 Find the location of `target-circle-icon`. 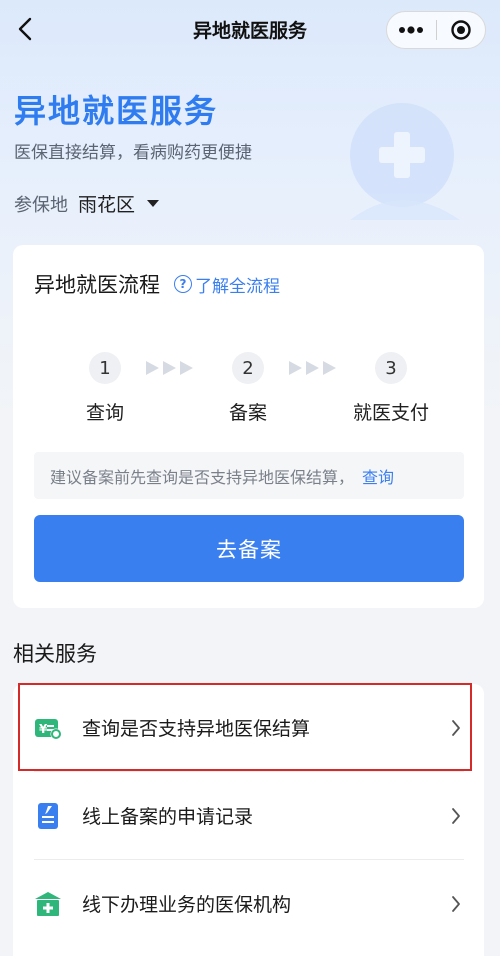

target-circle-icon is located at coordinates (461, 30).